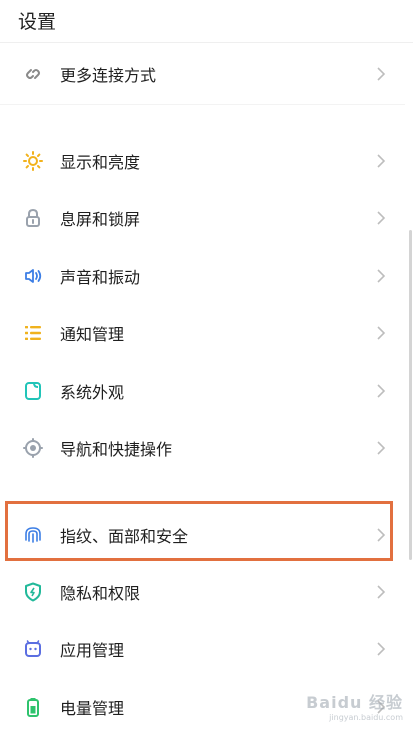  What do you see at coordinates (100, 162) in the screenshot?
I see `menu-item-label: 显示和亮度` at bounding box center [100, 162].